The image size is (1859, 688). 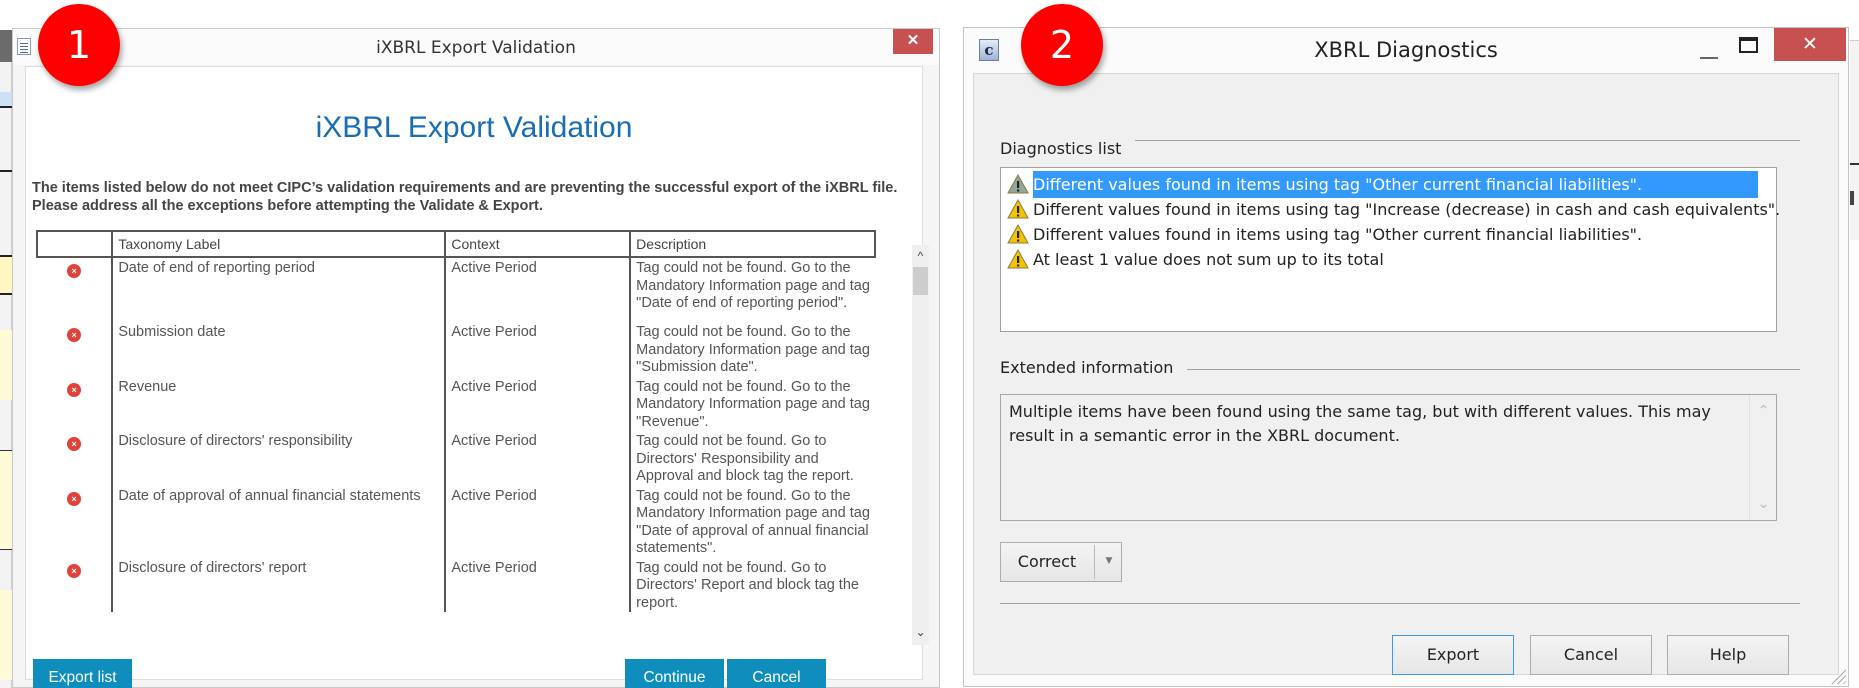 What do you see at coordinates (1109, 562) in the screenshot?
I see `chevron-down-icon: ▼` at bounding box center [1109, 562].